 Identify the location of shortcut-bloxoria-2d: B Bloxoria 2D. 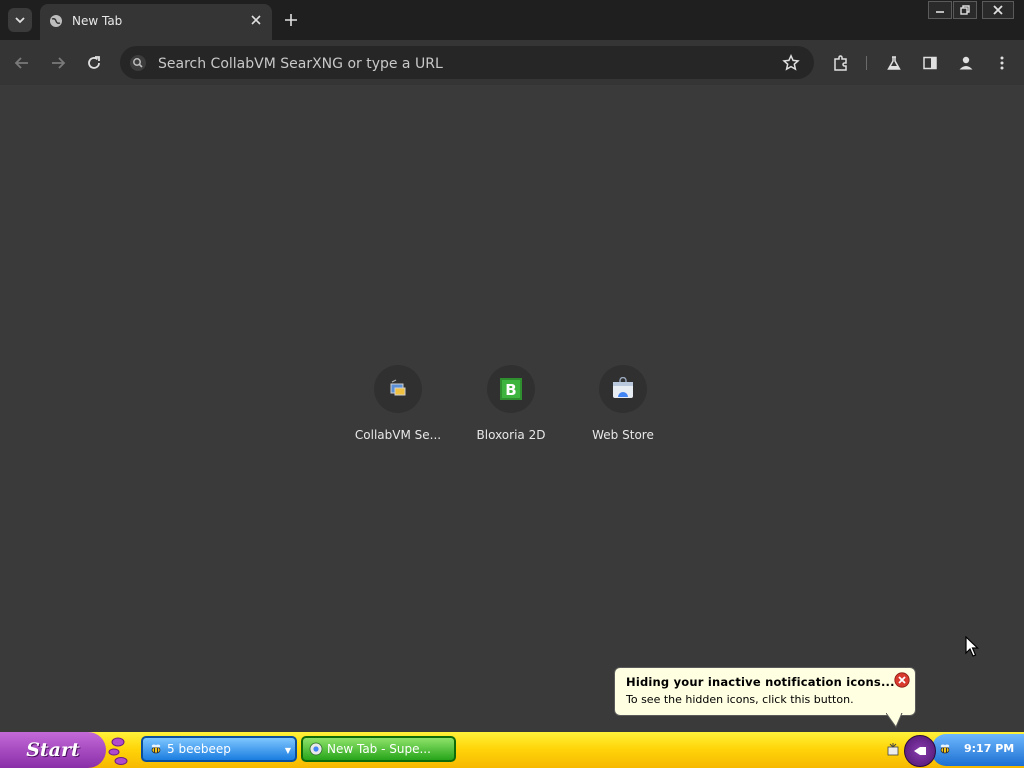
(511, 405).